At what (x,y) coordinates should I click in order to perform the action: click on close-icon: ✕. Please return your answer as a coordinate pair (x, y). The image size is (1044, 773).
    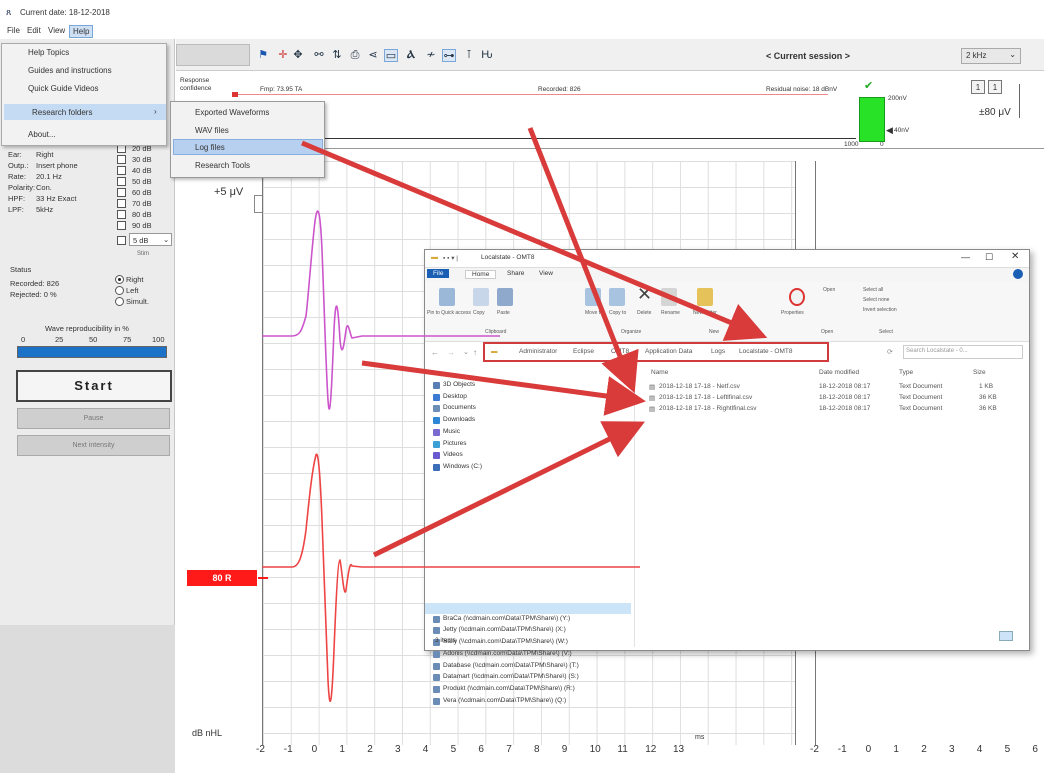
    Looking at the image, I should click on (1015, 256).